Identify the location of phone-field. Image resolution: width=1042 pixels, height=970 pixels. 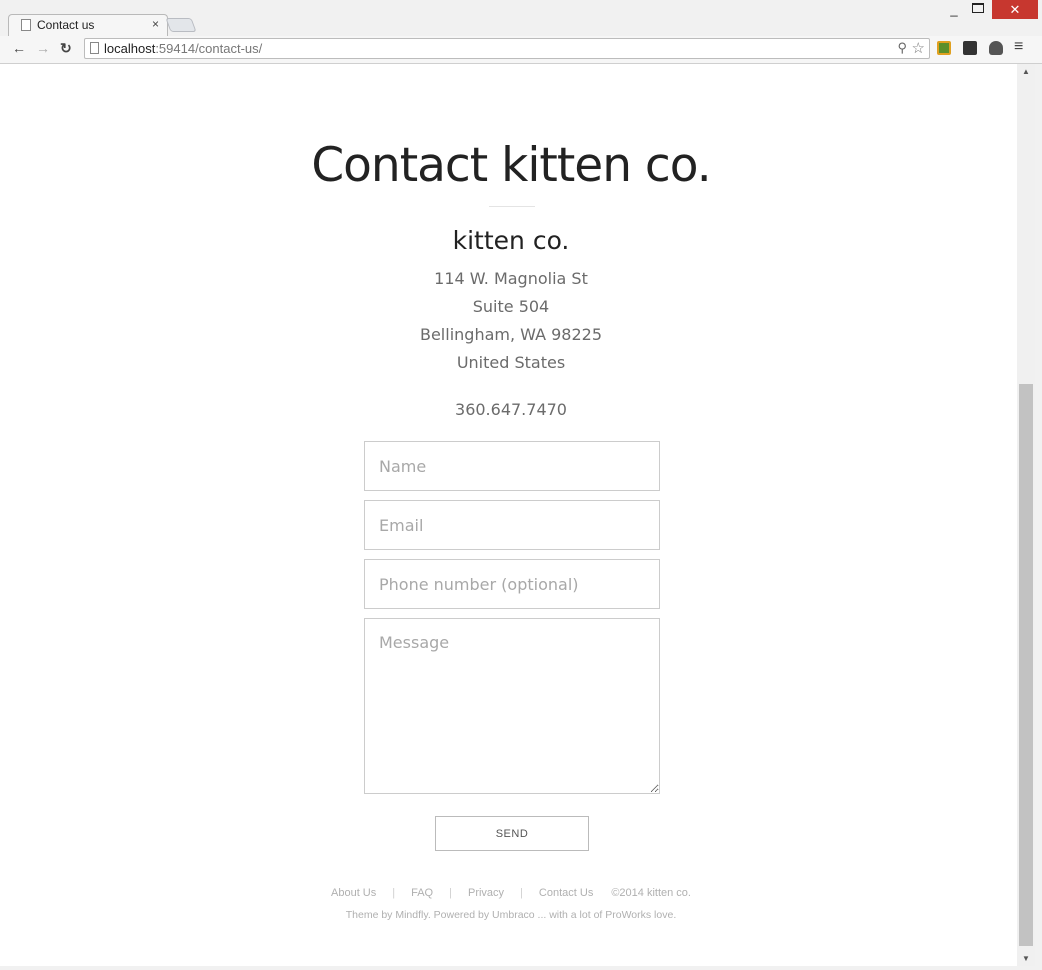
(512, 584).